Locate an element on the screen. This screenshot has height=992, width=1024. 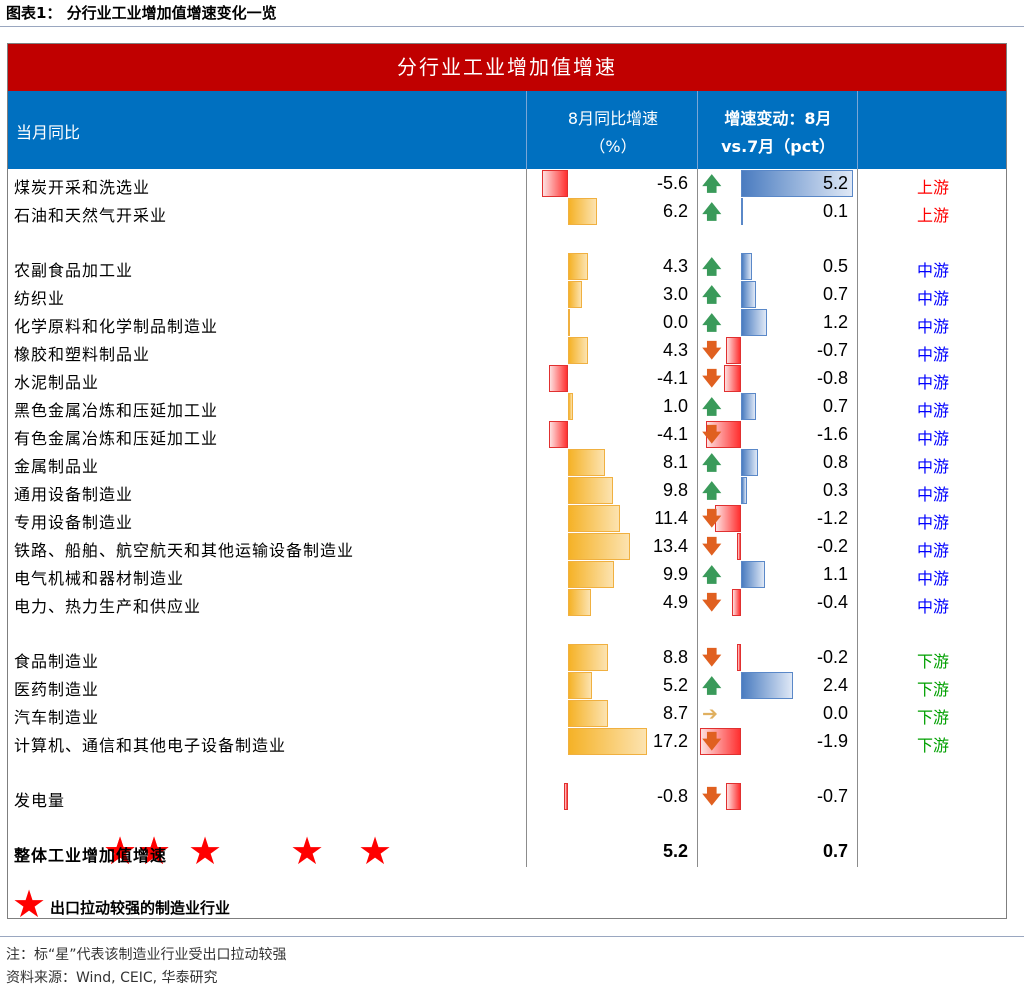
yoy-value: 0.0 is located at coordinates (675, 322).